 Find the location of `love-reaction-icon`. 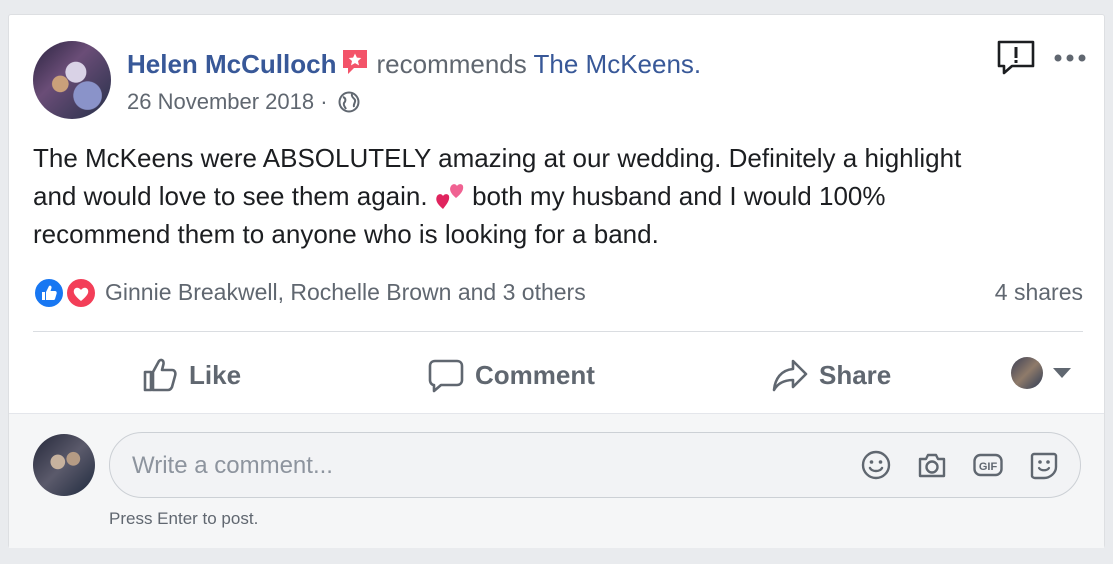

love-reaction-icon is located at coordinates (81, 293).